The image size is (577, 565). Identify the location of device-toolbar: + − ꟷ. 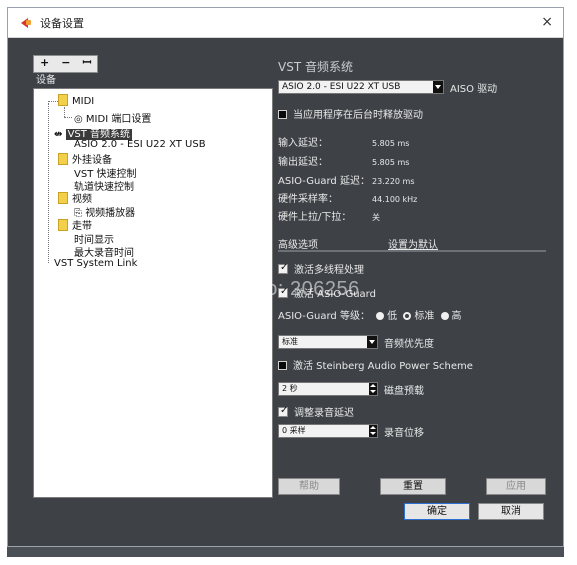
(66, 64).